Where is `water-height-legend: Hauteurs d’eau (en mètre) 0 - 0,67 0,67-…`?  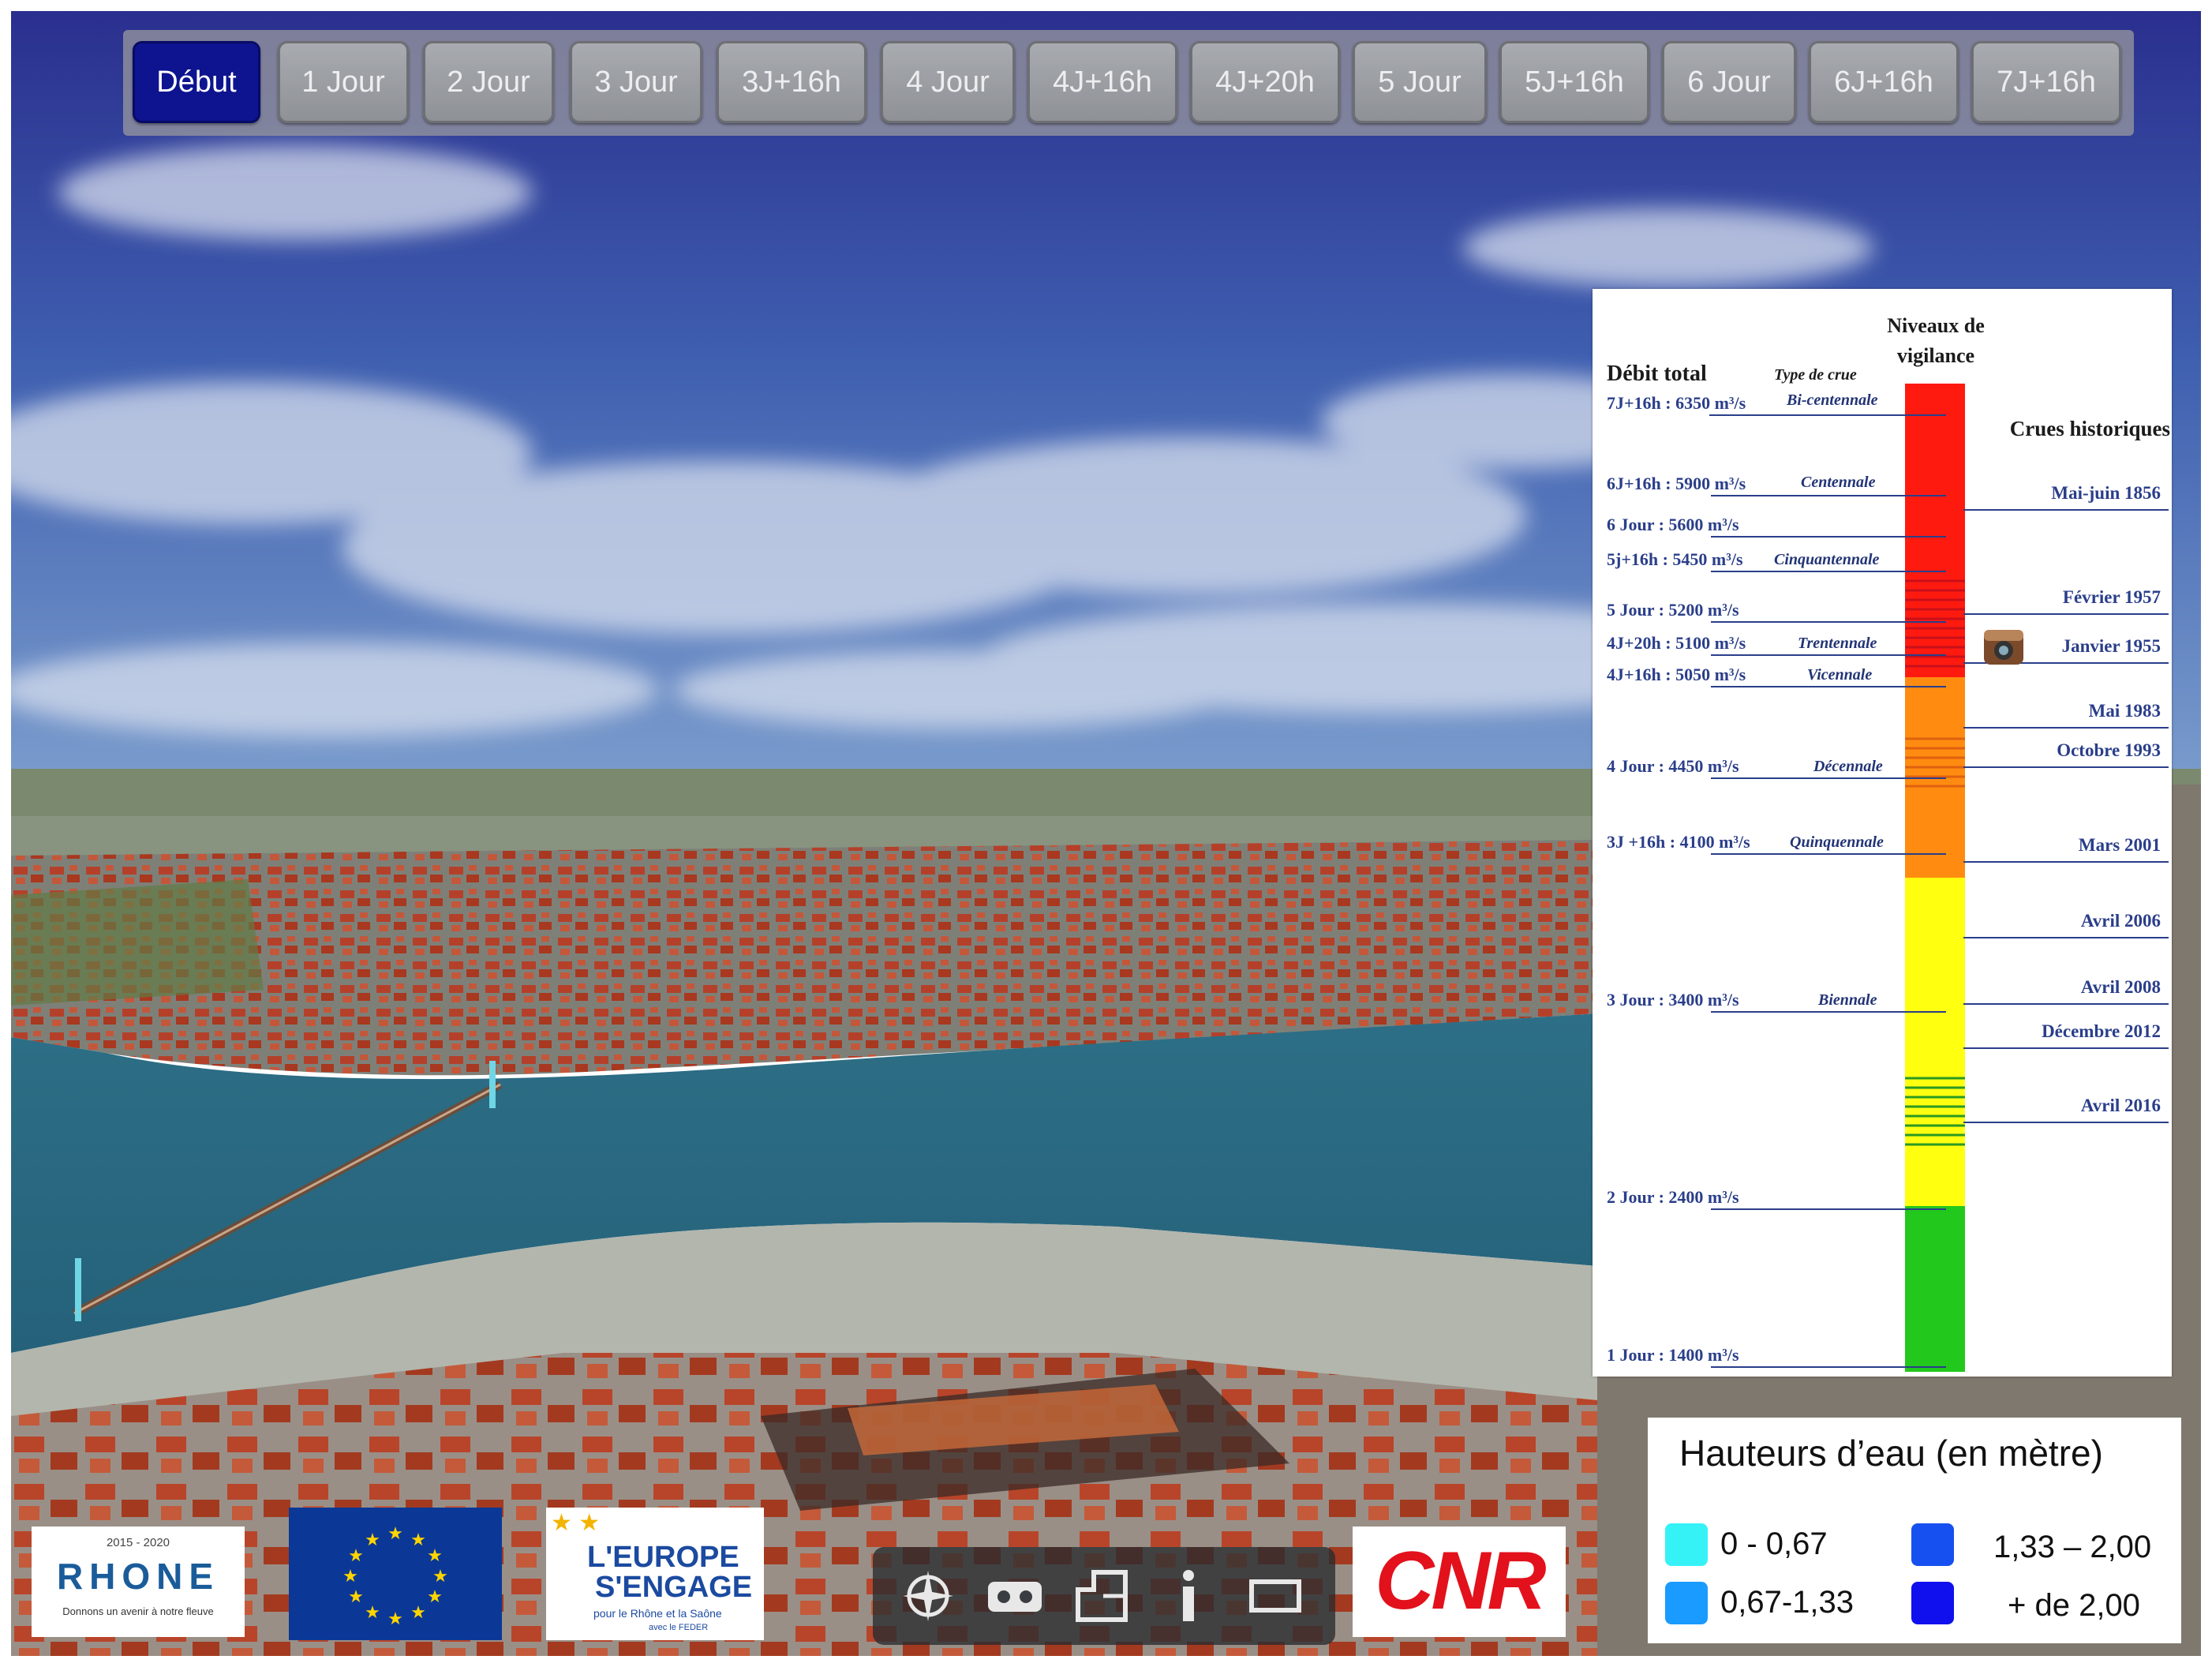
water-height-legend: Hauteurs d’eau (en mètre) 0 - 0,67 0,67-… is located at coordinates (1914, 1530).